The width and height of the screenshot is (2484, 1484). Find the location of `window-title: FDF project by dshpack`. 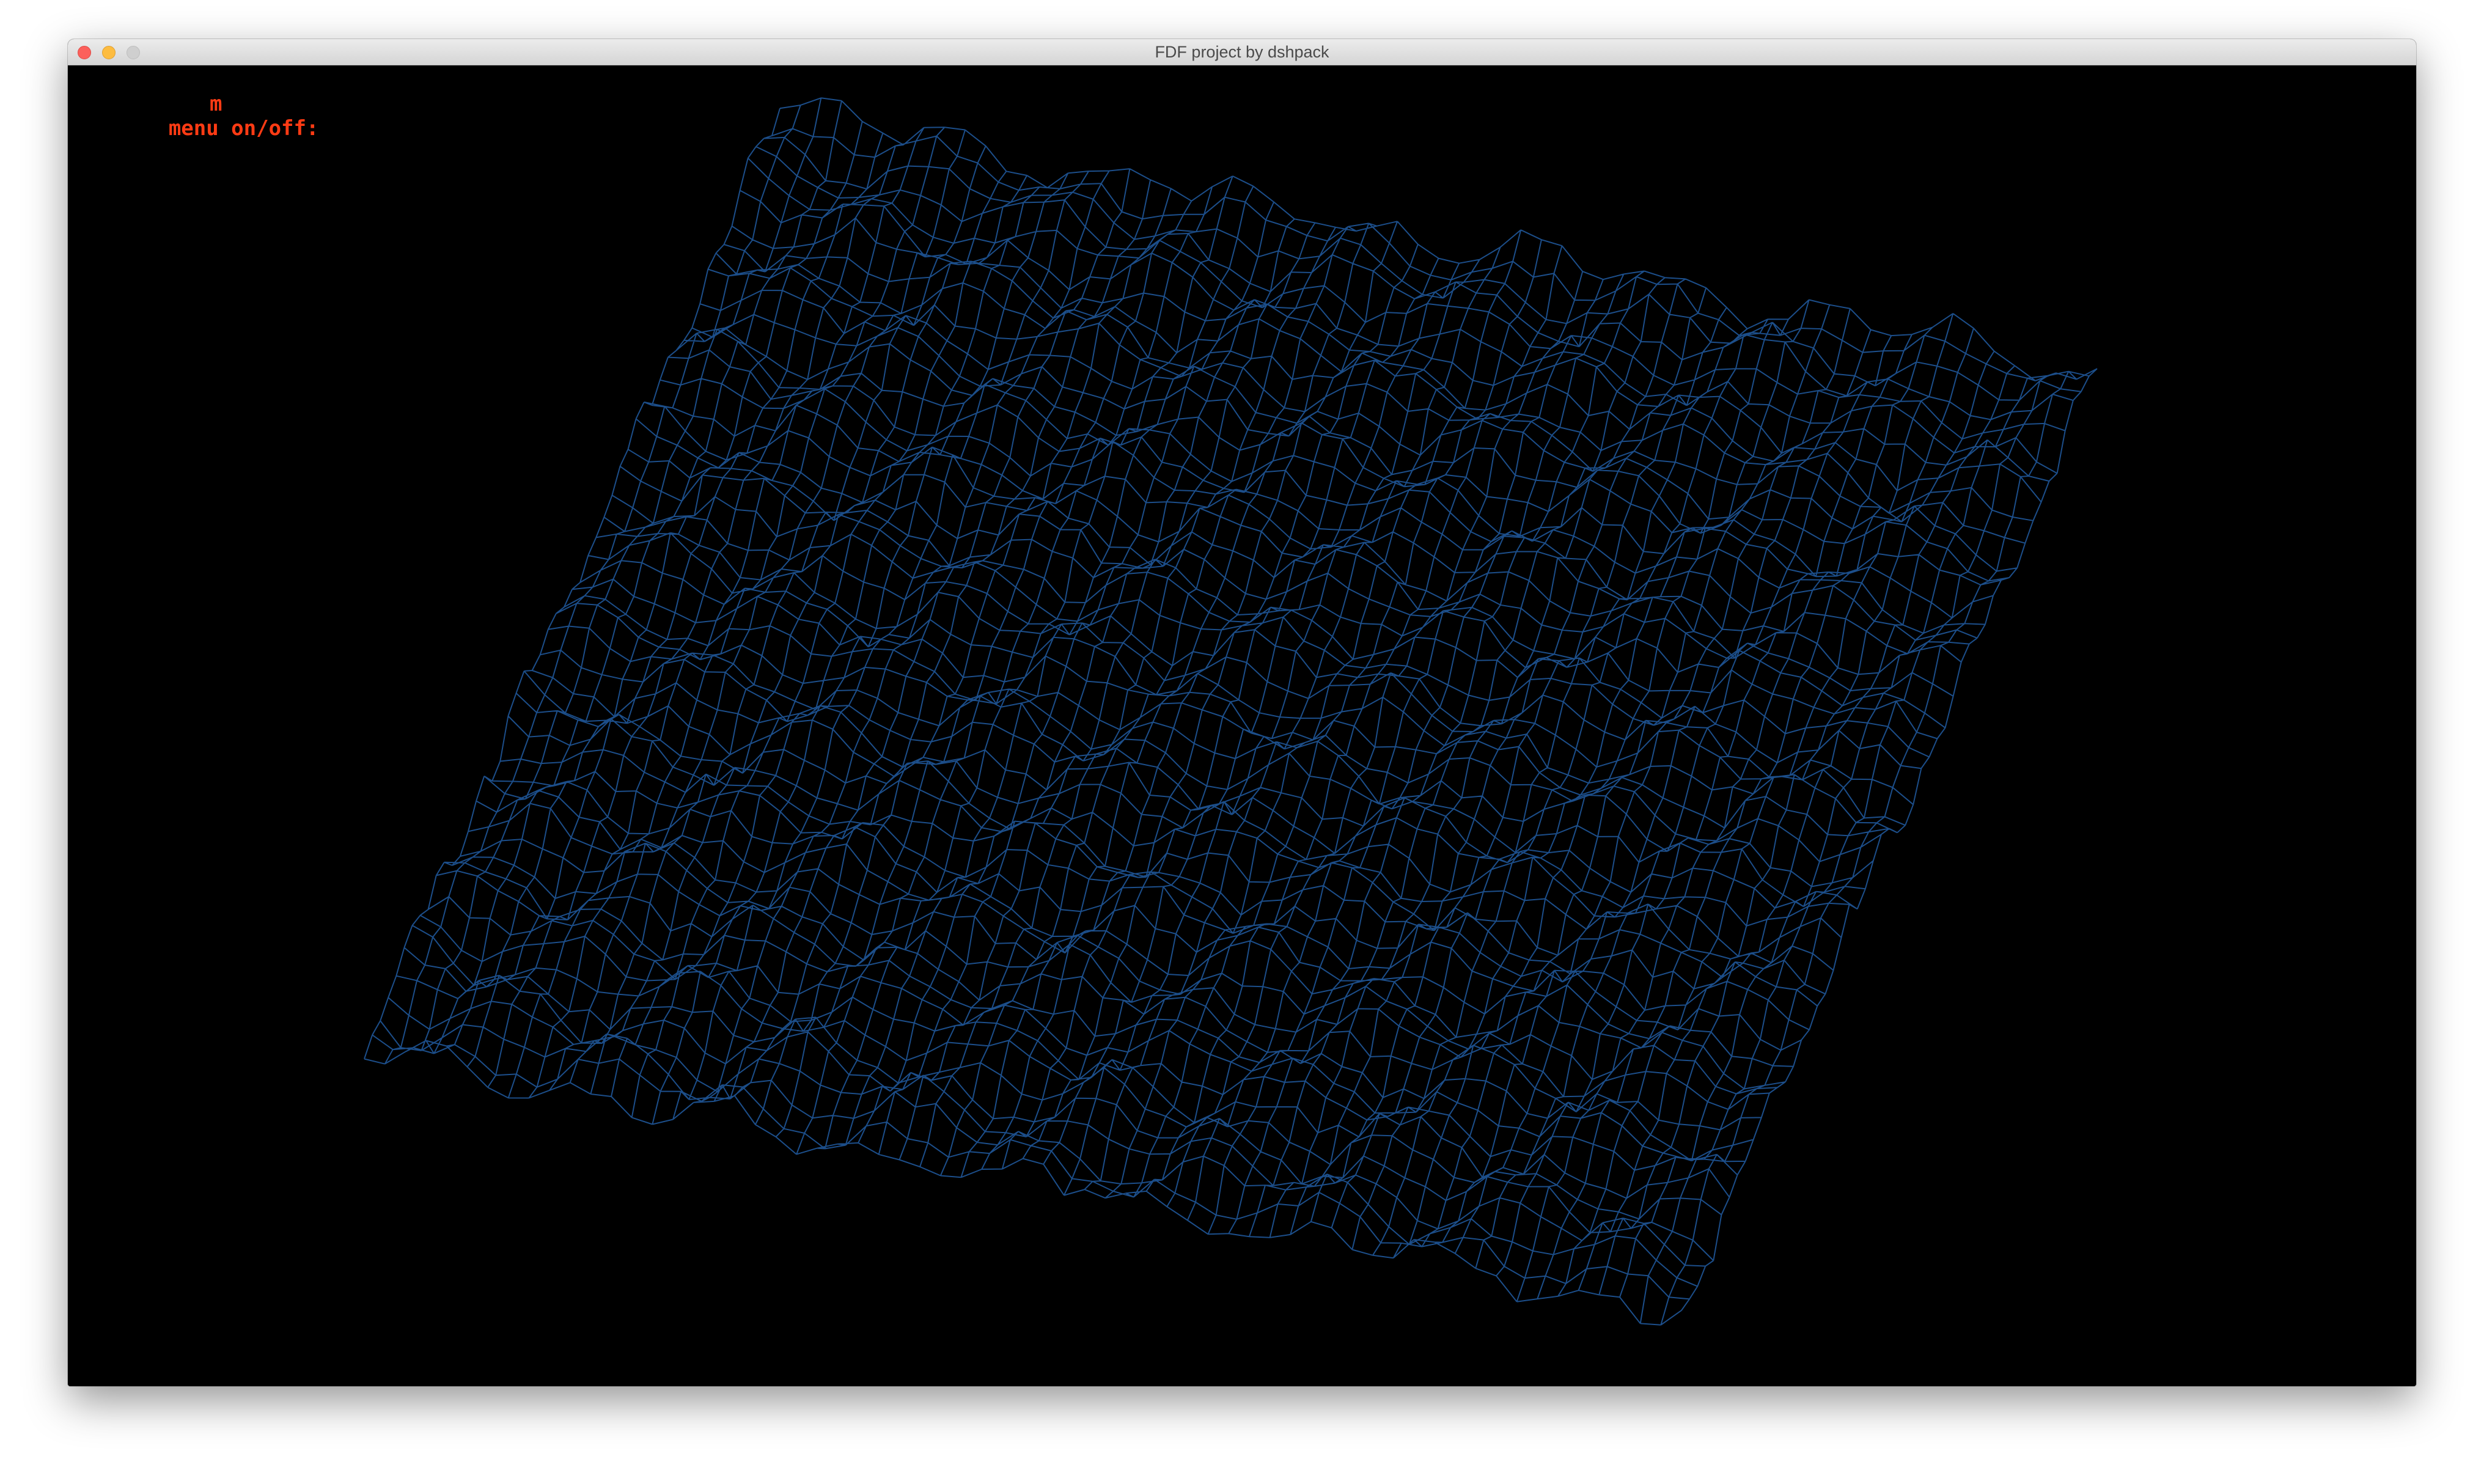

window-title: FDF project by dshpack is located at coordinates (1242, 52).